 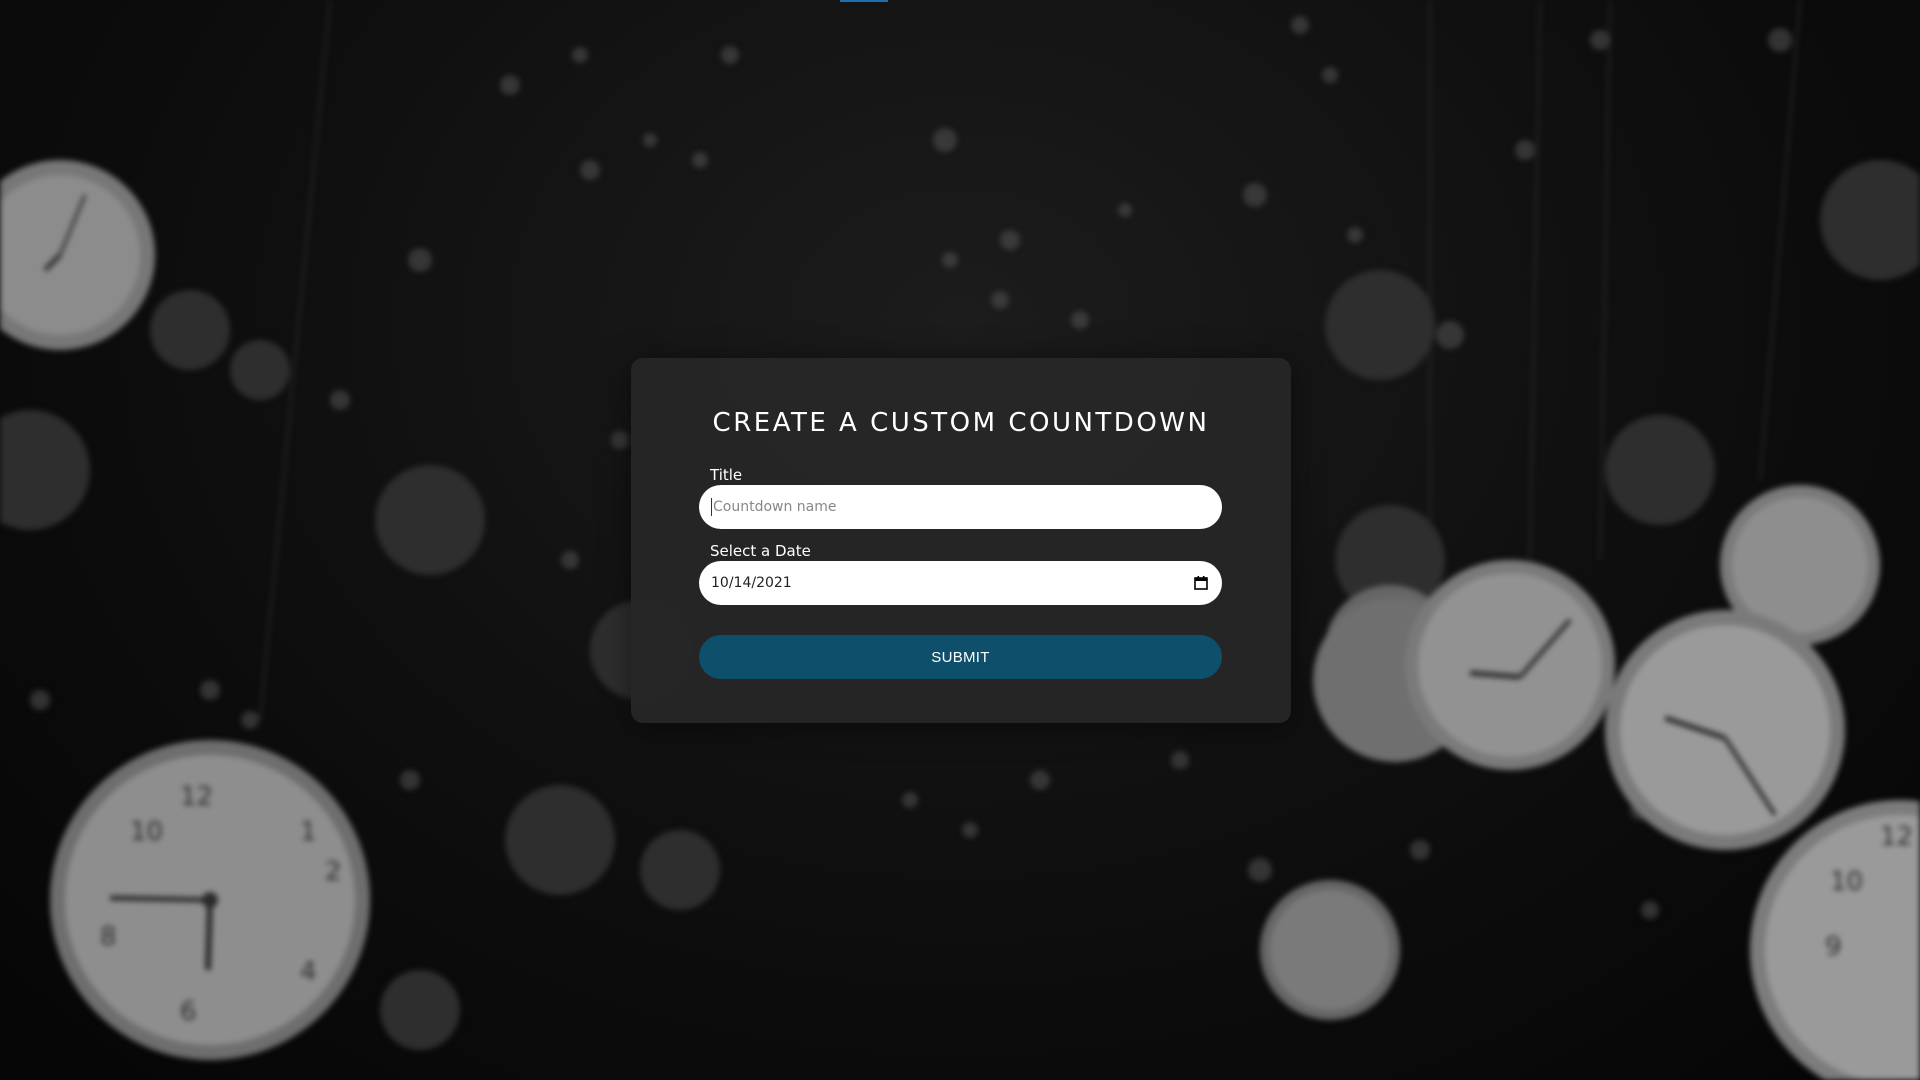 I want to click on top-tab-indicator, so click(x=864, y=1).